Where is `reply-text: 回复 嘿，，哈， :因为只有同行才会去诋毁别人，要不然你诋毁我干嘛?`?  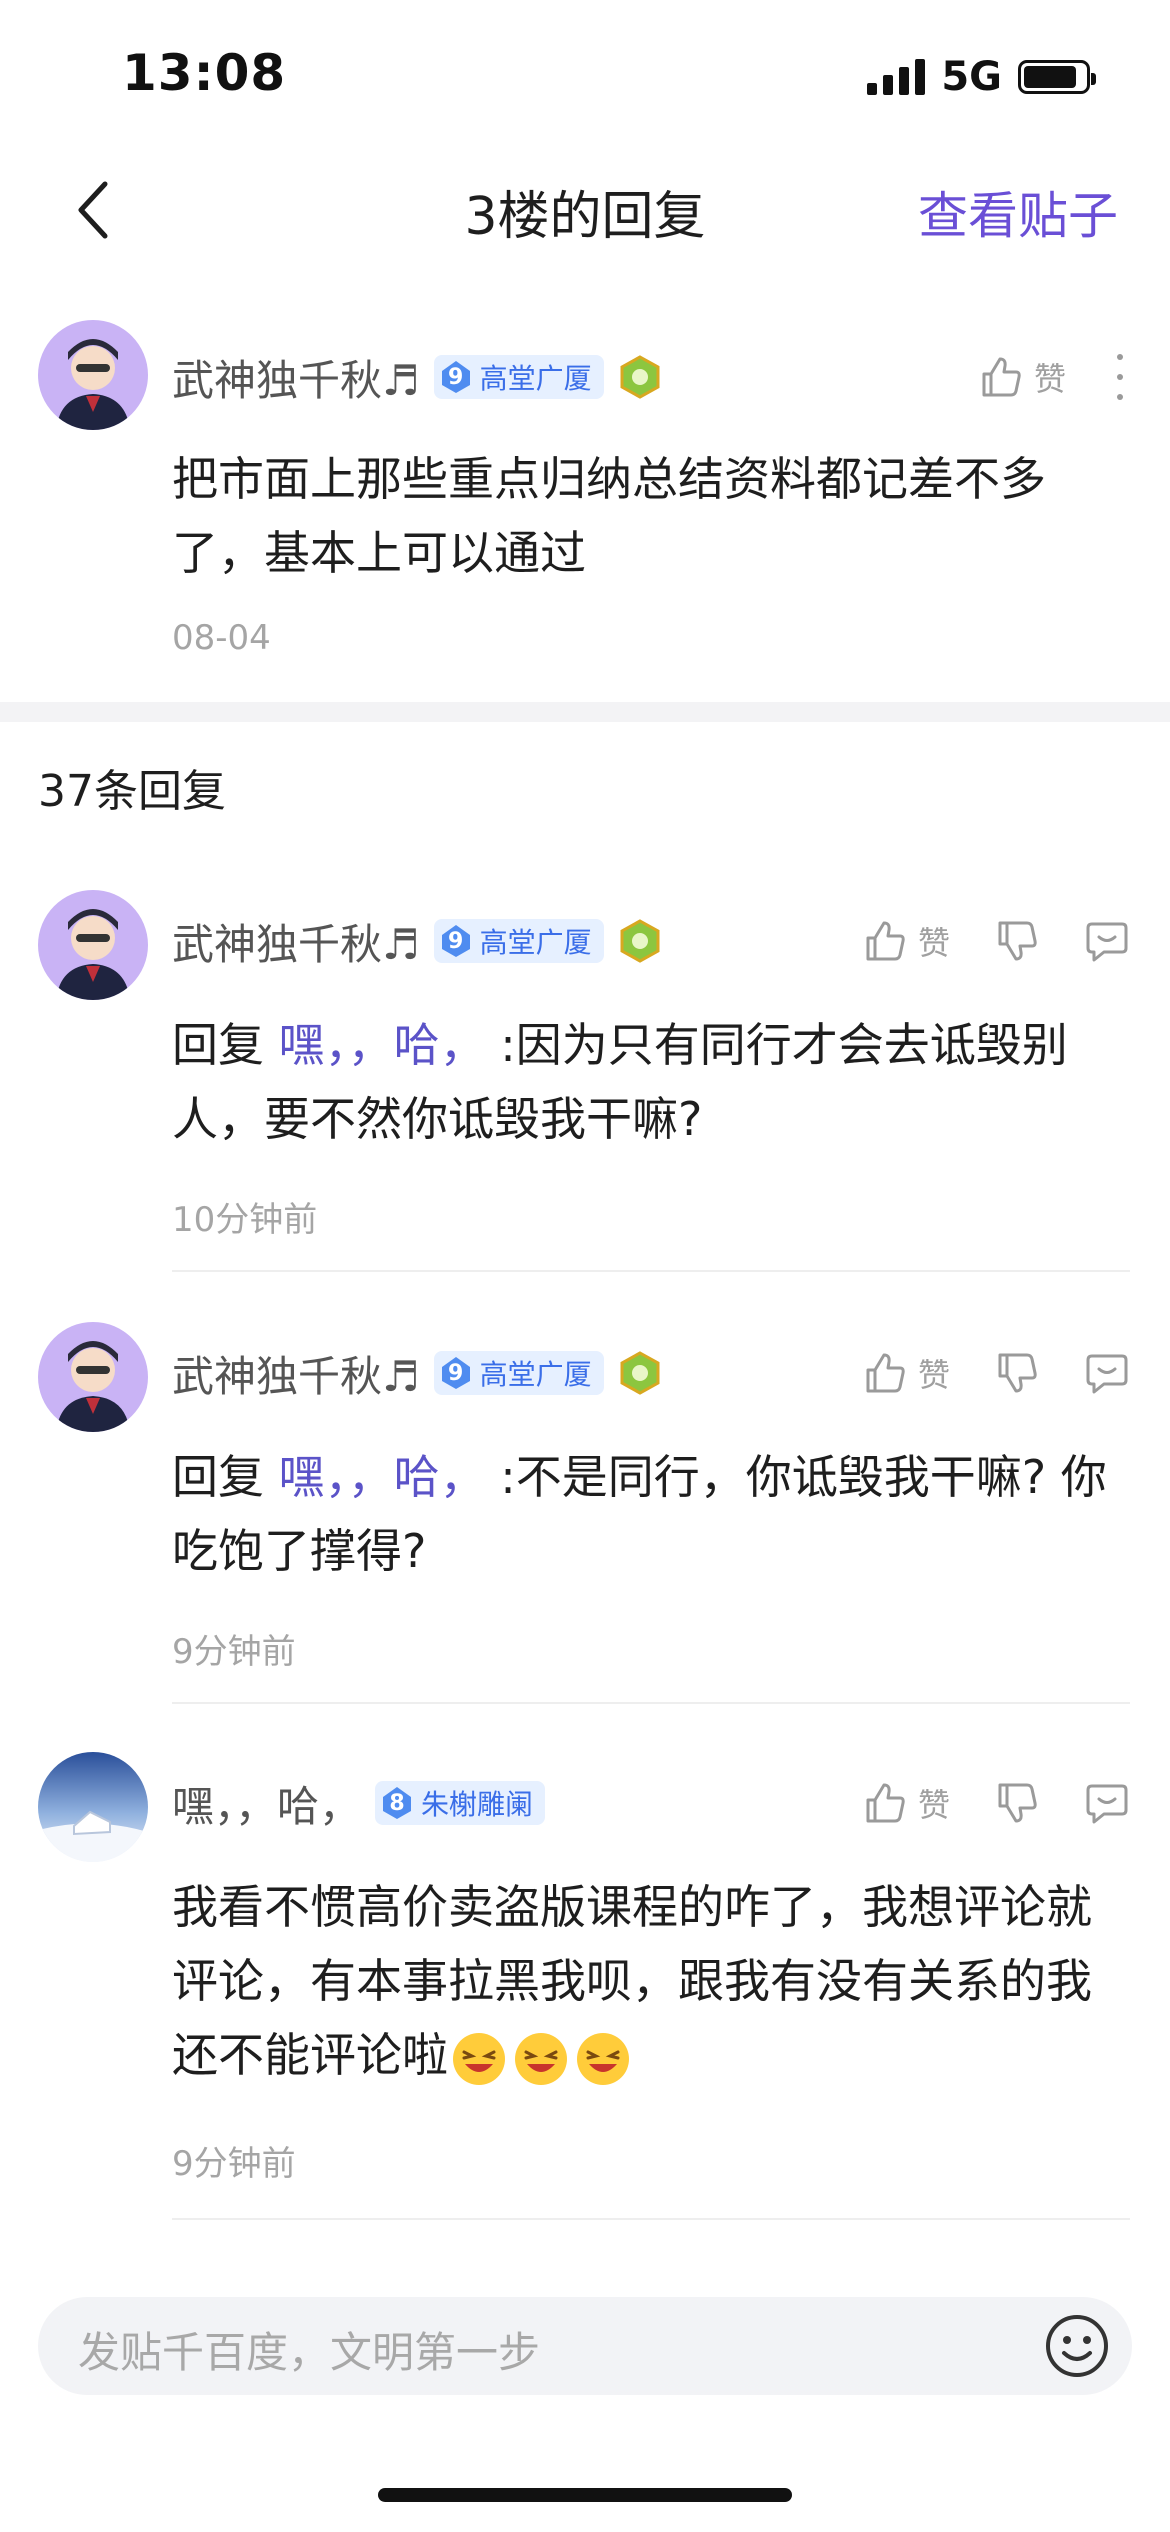
reply-text: 回复 嘿，，哈， :因为只有同行才会去诋毁别人，要不然你诋毁我干嘛? is located at coordinates (620, 1082).